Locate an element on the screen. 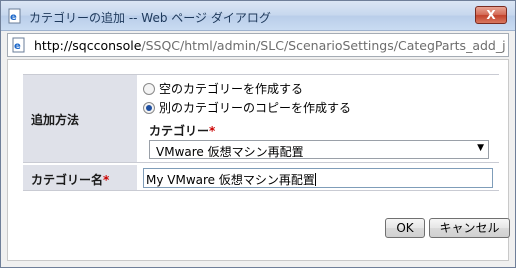 The width and height of the screenshot is (516, 268). radio-copy-option: 別のカテゴリーのコピーを作成する is located at coordinates (247, 107).